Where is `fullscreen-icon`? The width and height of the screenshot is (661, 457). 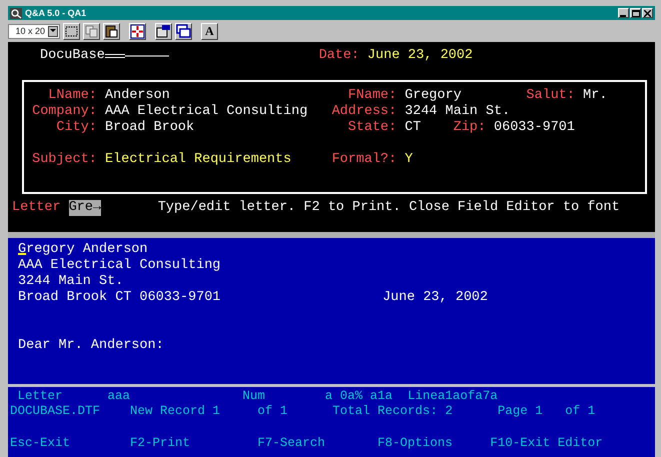
fullscreen-icon is located at coordinates (137, 31).